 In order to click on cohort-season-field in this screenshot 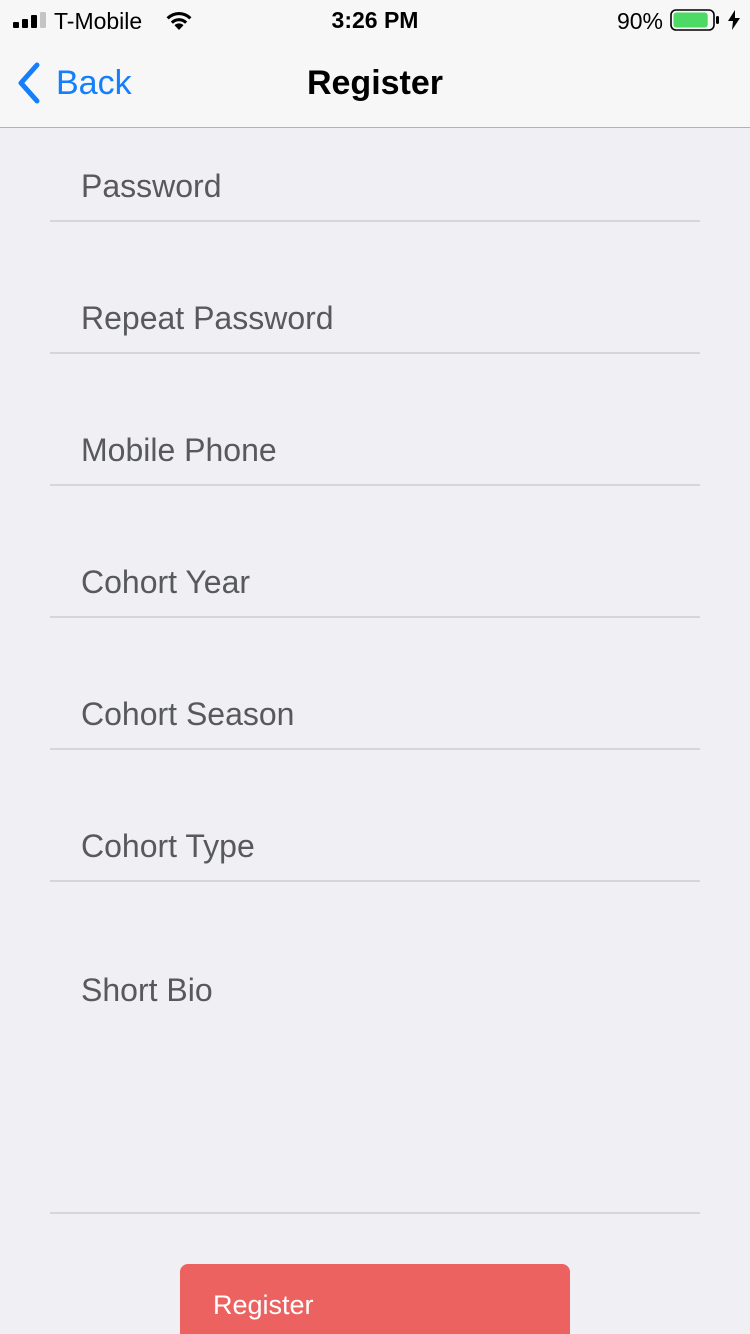, I will do `click(375, 715)`.